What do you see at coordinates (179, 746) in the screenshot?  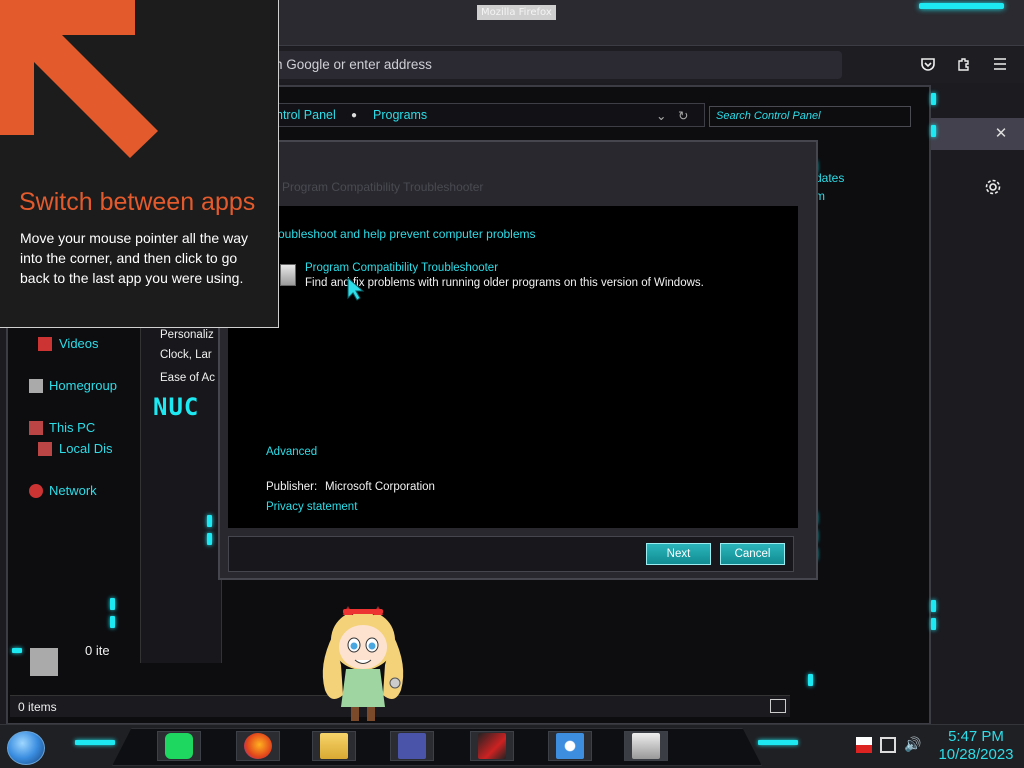 I see `spotify-icon` at bounding box center [179, 746].